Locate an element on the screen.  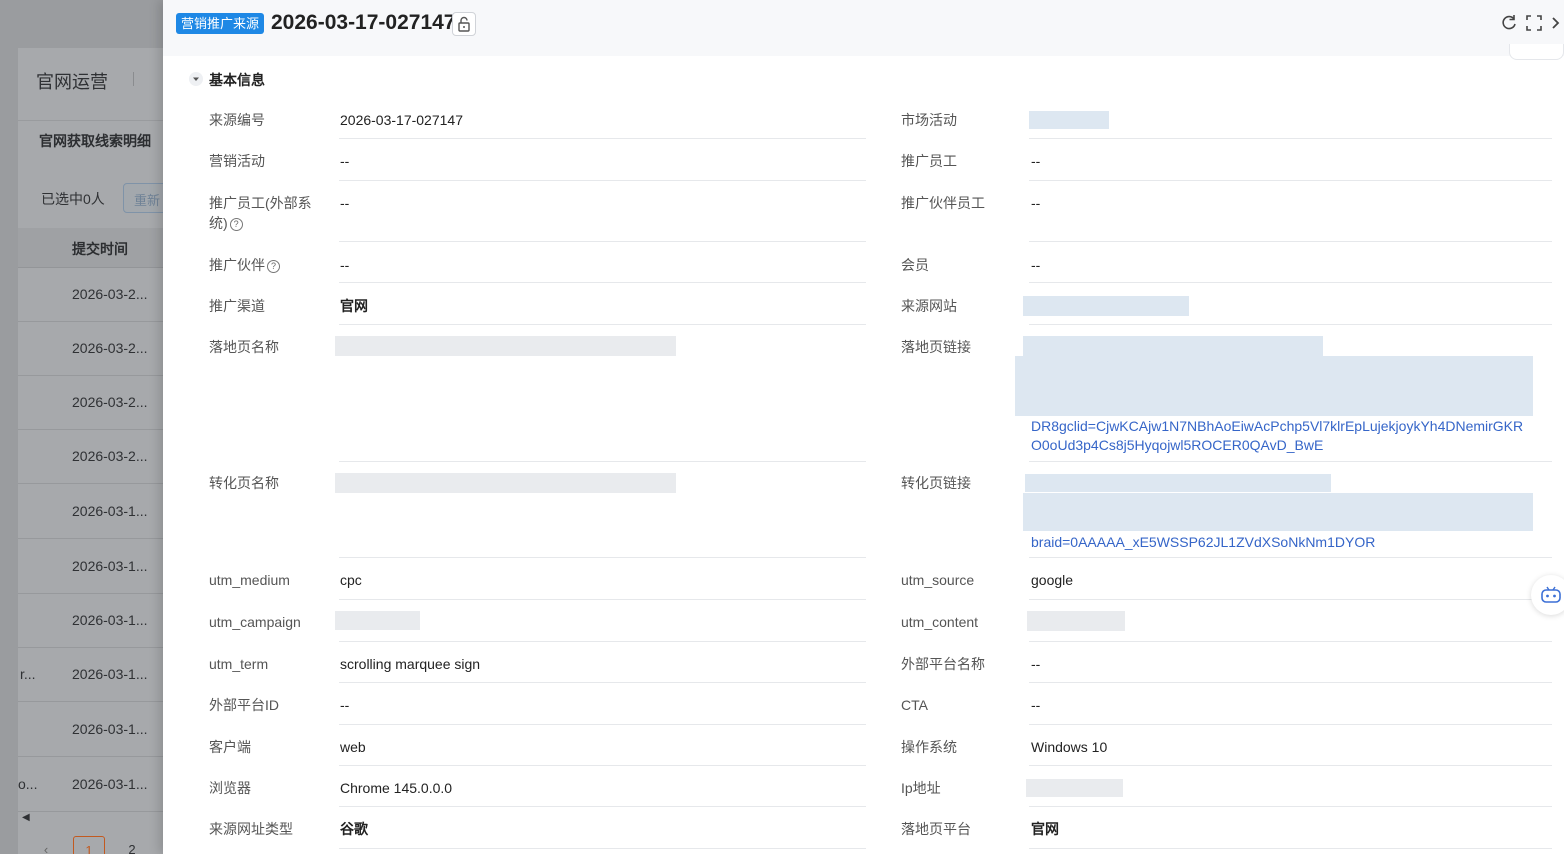
field-label: utm_medium is located at coordinates (249, 580).